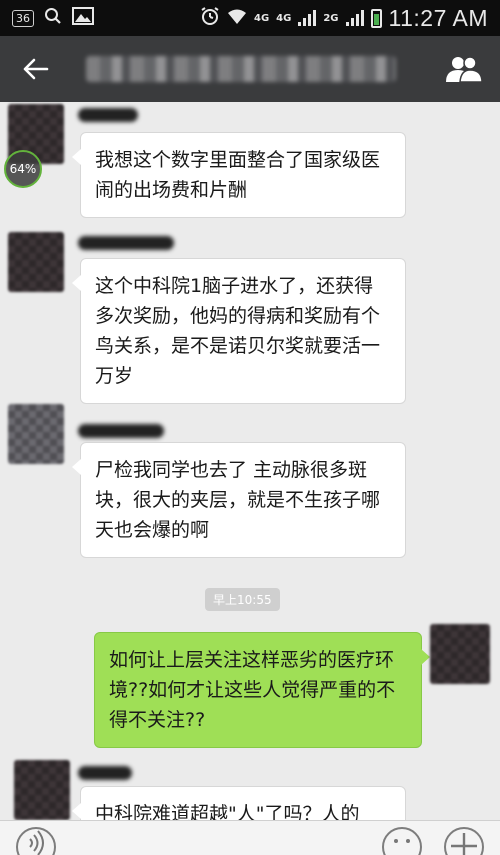 Image resolution: width=500 pixels, height=855 pixels. I want to click on emoji-button, so click(402, 841).